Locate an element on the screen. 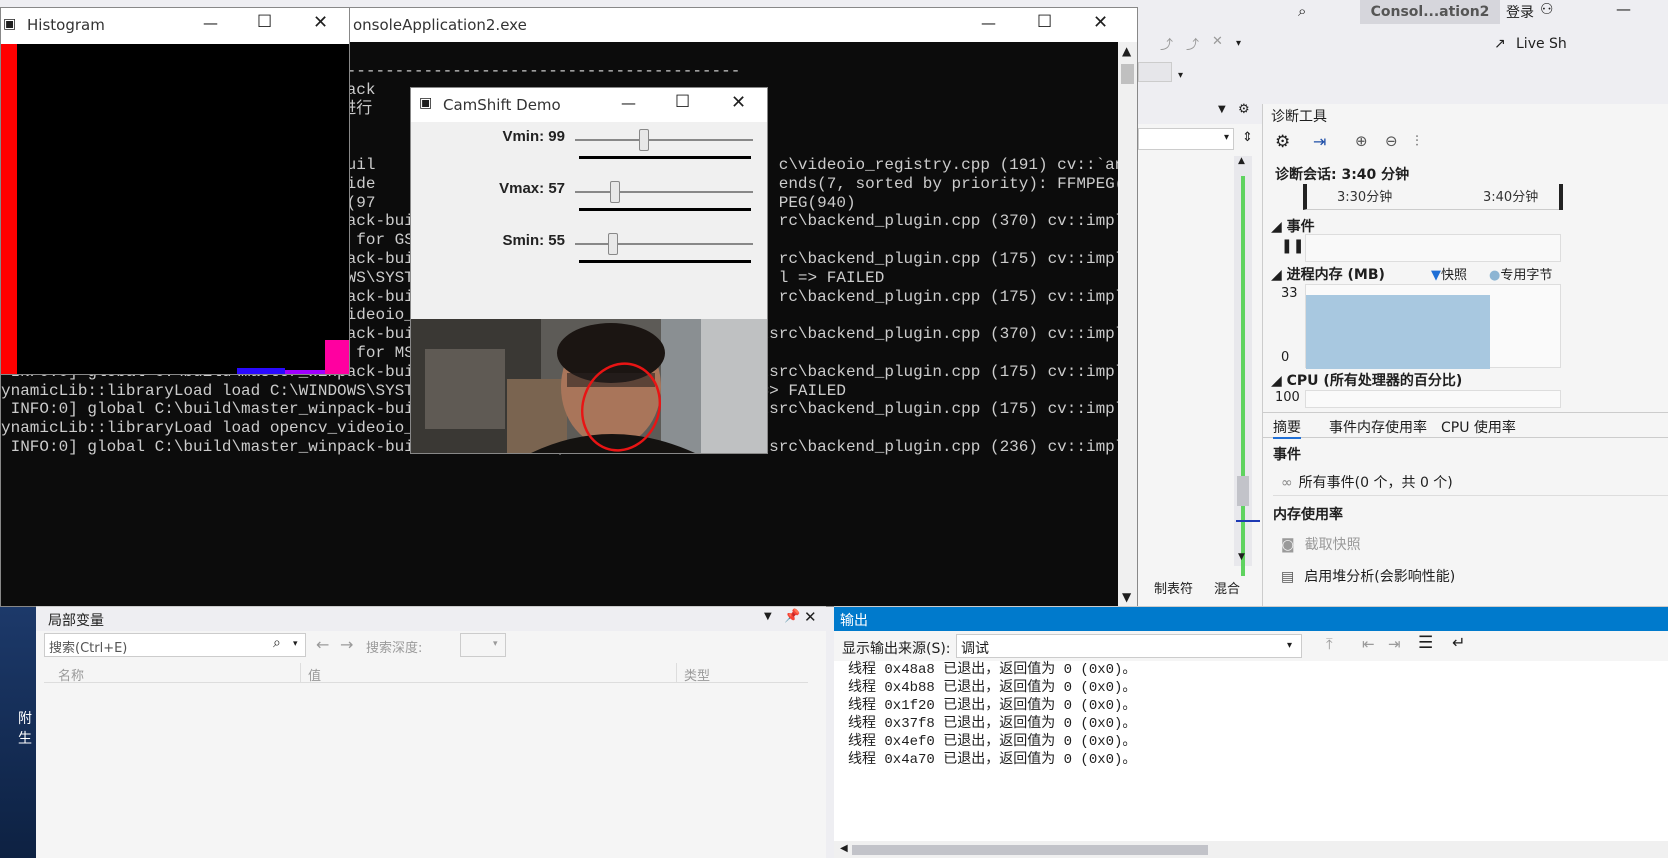 Image resolution: width=1668 pixels, height=858 pixels. histogram-maximize-button: ☐ is located at coordinates (264, 22).